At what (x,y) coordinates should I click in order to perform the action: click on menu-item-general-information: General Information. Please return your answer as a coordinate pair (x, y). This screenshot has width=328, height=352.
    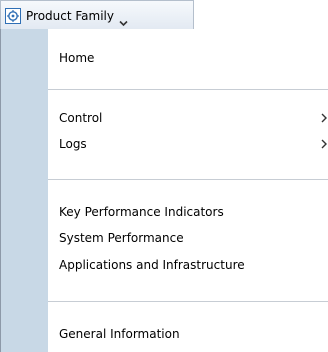
    Looking at the image, I should click on (188, 334).